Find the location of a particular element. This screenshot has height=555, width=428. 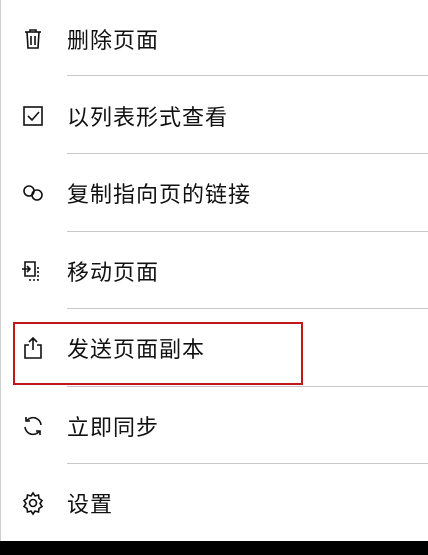

gear-icon is located at coordinates (33, 503).